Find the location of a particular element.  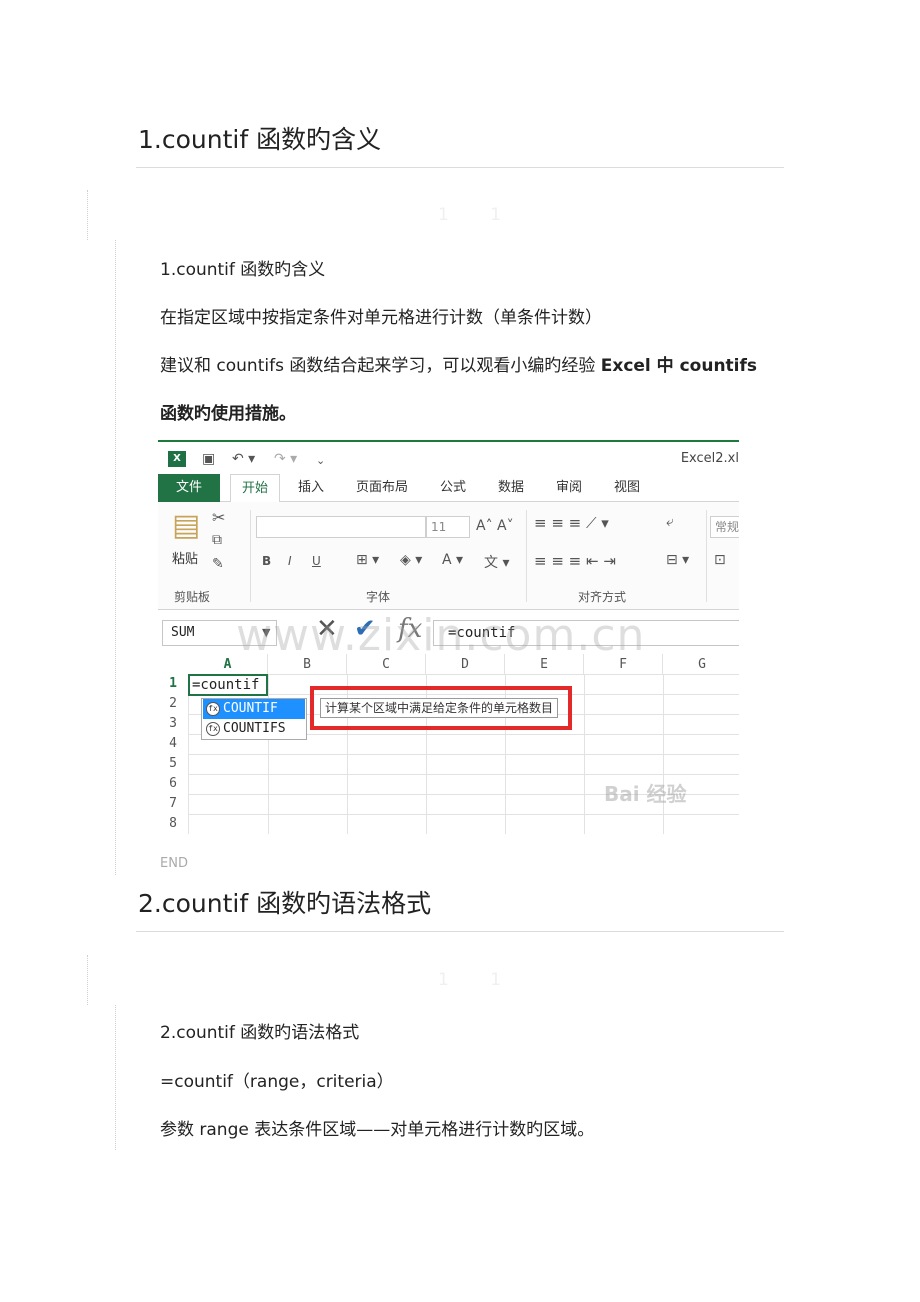

row-header: 1 is located at coordinates (173, 684).